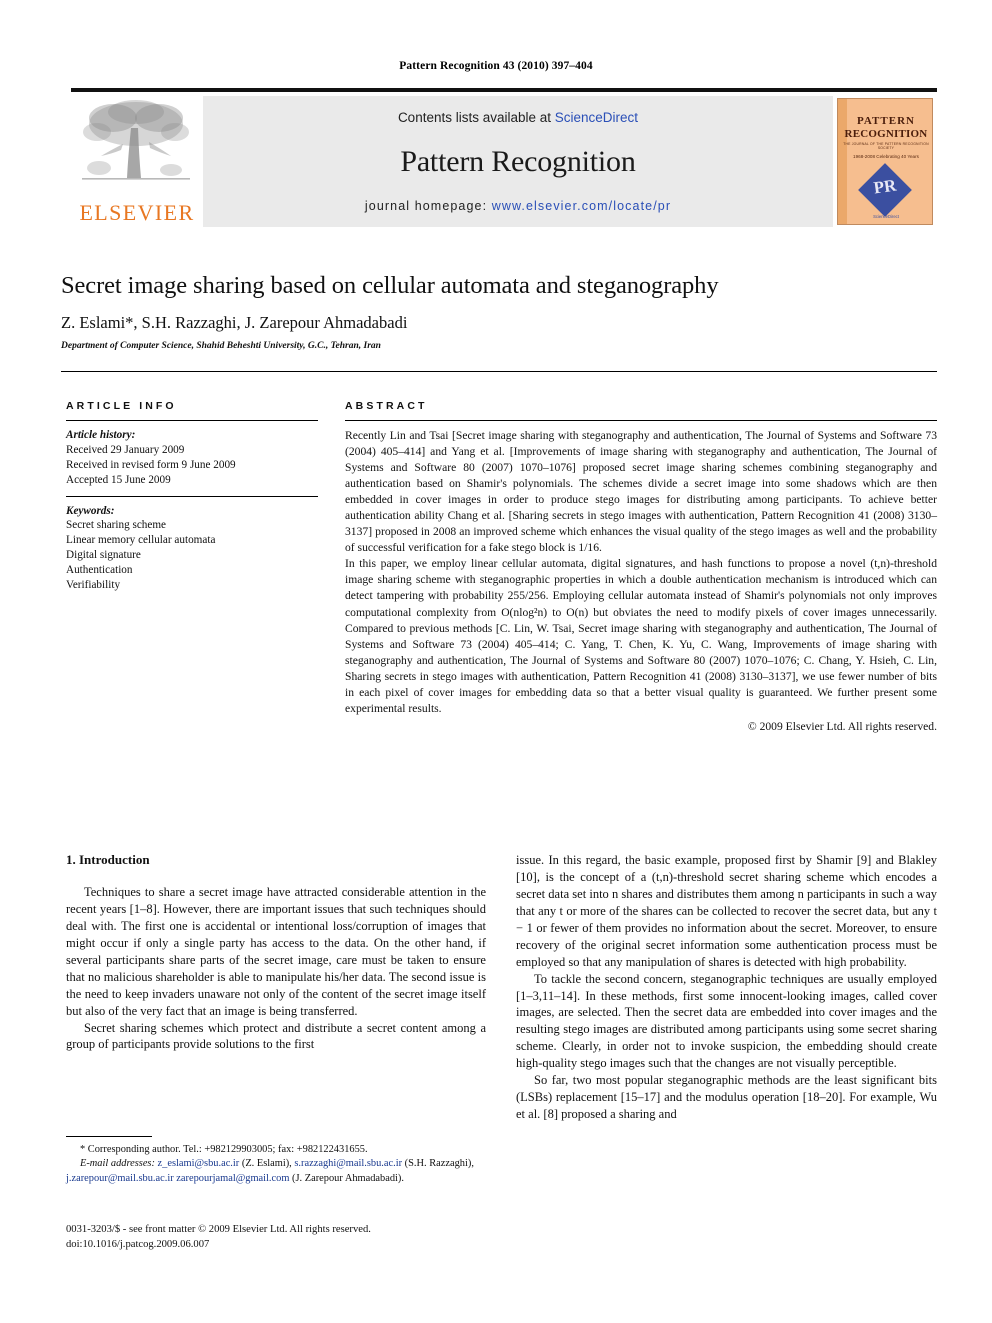  What do you see at coordinates (476, 117) in the screenshot?
I see `contents-prefix: Contents lists available at` at bounding box center [476, 117].